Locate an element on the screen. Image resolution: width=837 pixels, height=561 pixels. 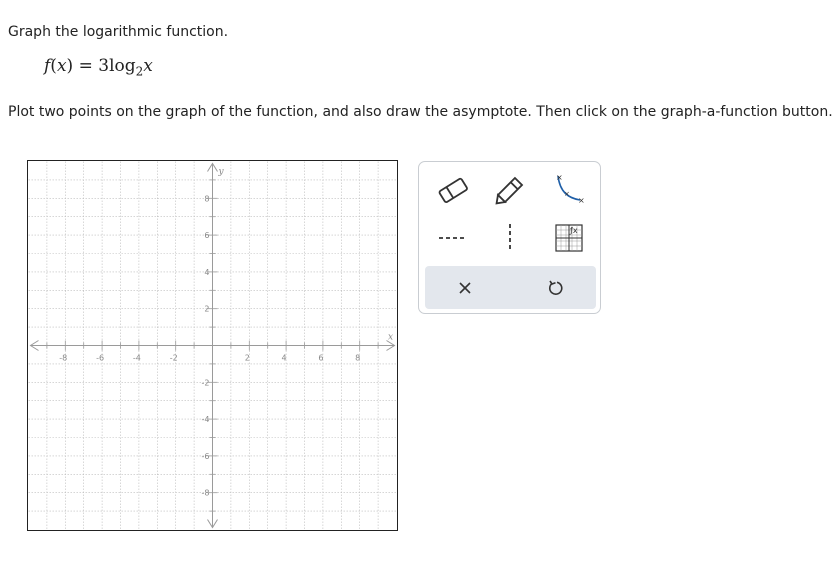
action-bar is located at coordinates (510, 287).